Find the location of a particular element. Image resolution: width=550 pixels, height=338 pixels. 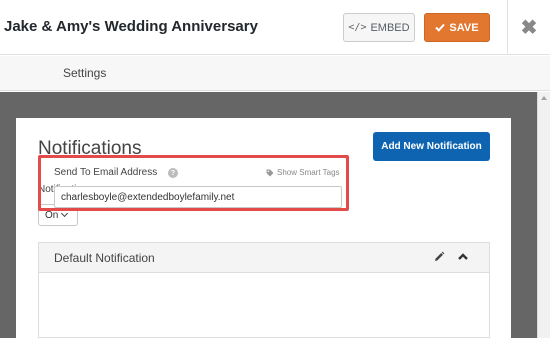

scroll-up-arrow-icon is located at coordinates (544, 98).